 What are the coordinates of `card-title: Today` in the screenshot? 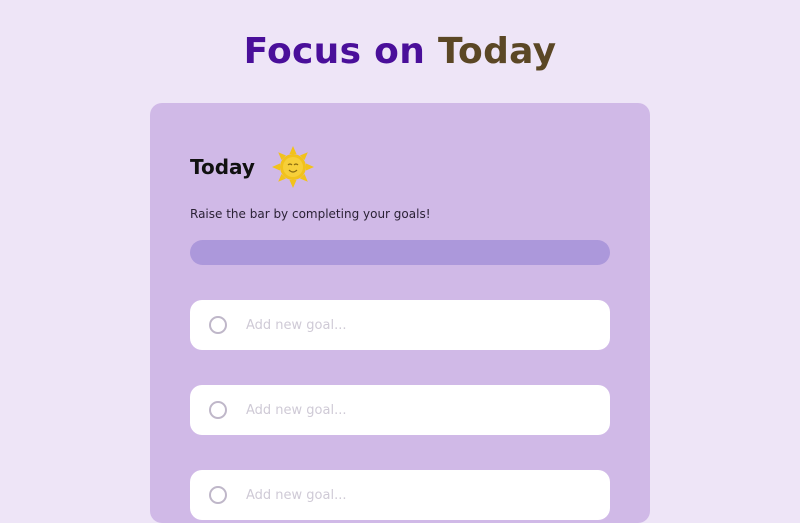 It's located at (222, 167).